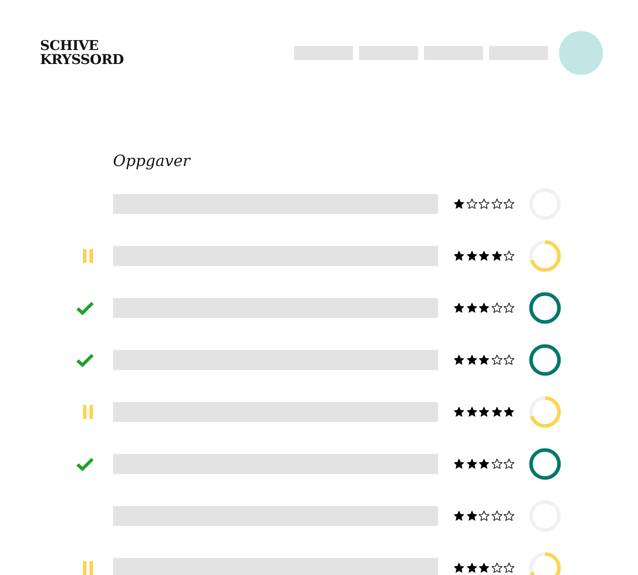  What do you see at coordinates (152, 161) in the screenshot?
I see `section-heading: Oppgaver` at bounding box center [152, 161].